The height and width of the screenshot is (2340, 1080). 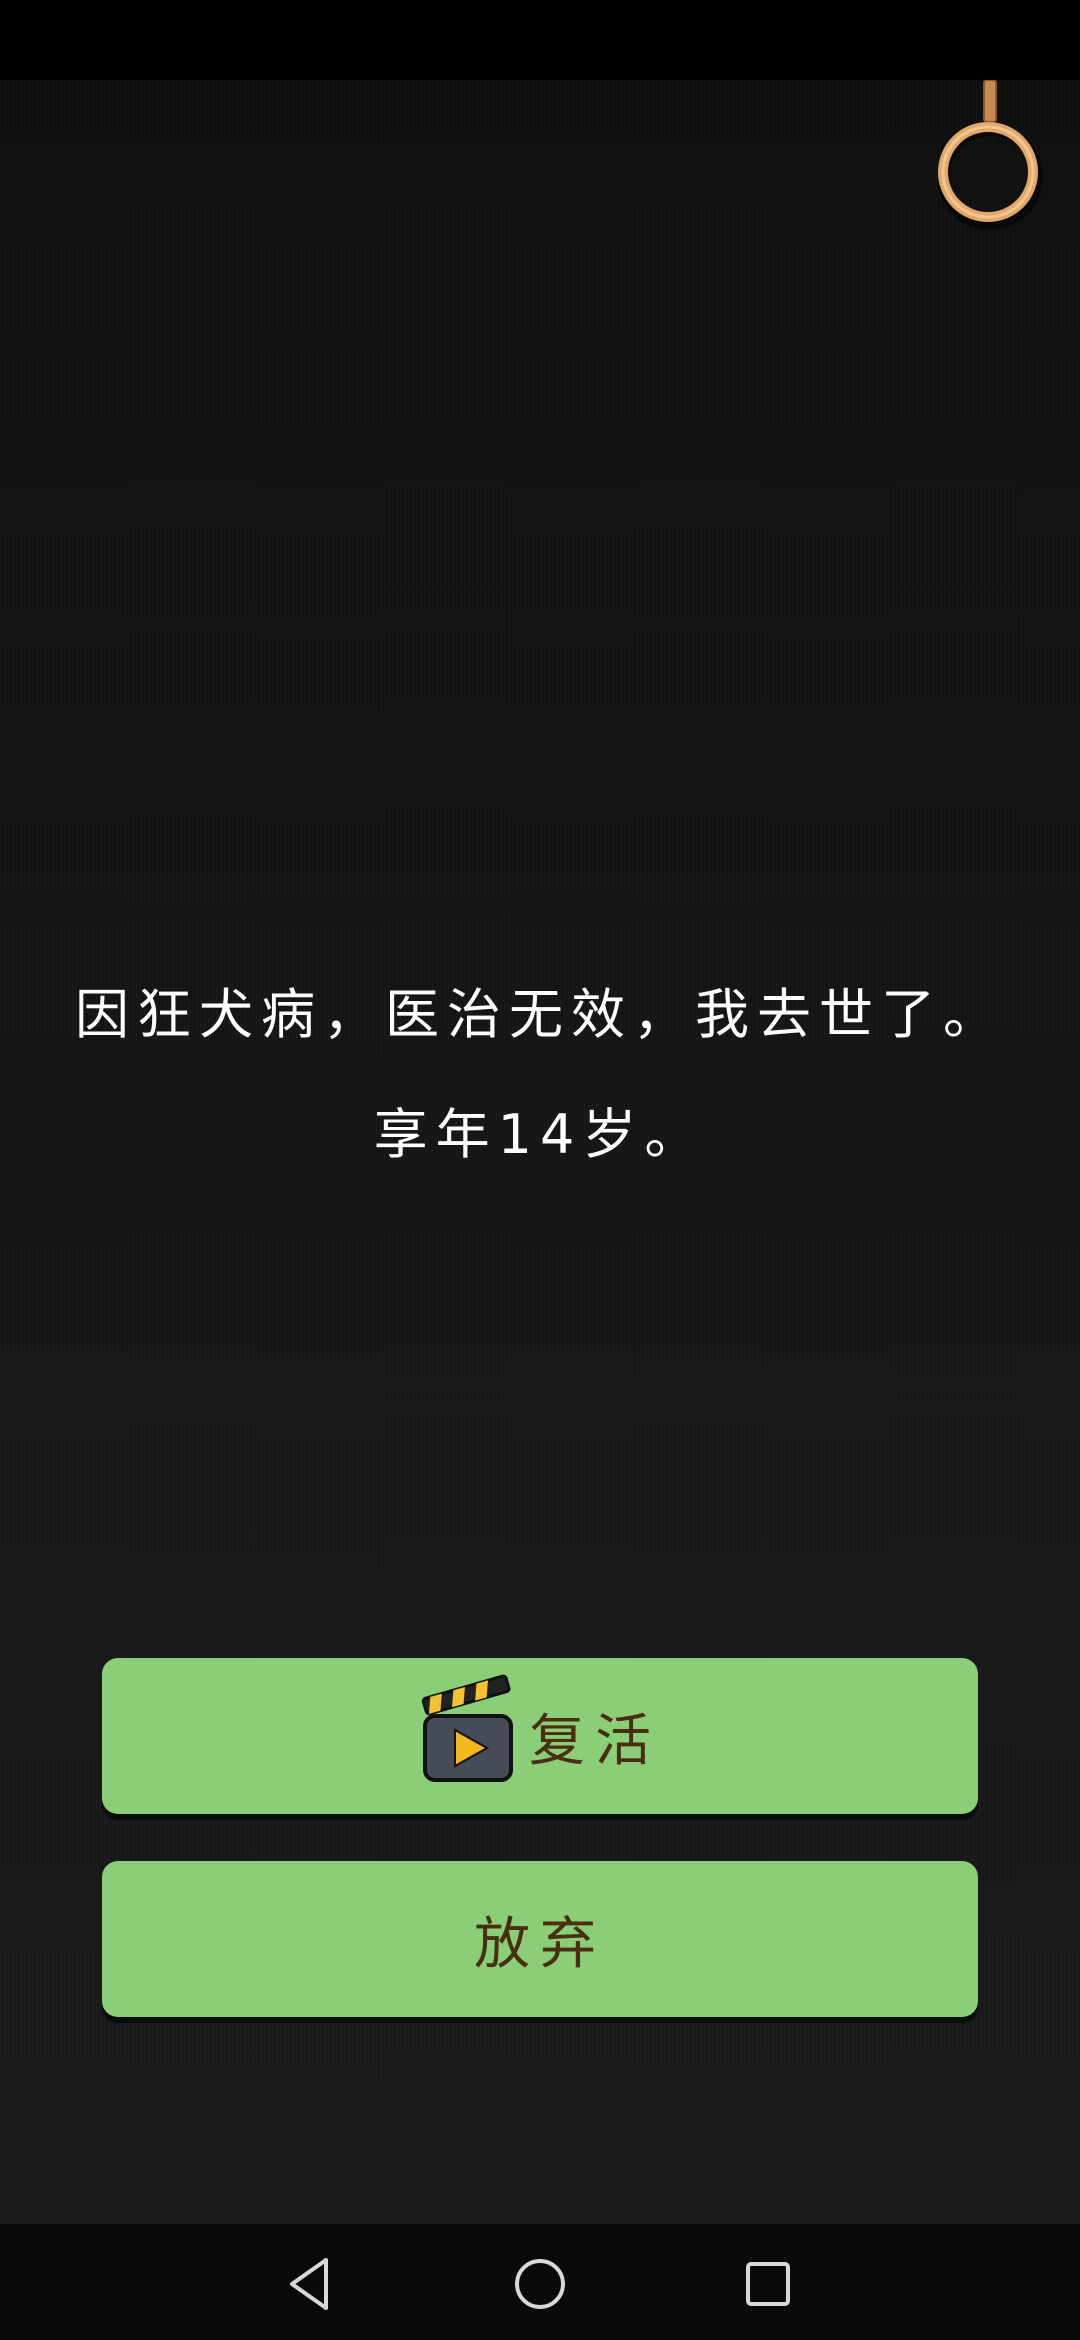 What do you see at coordinates (540, 1014) in the screenshot?
I see `death-message-line-1: 因狂犬病，医治无效，我去世了。` at bounding box center [540, 1014].